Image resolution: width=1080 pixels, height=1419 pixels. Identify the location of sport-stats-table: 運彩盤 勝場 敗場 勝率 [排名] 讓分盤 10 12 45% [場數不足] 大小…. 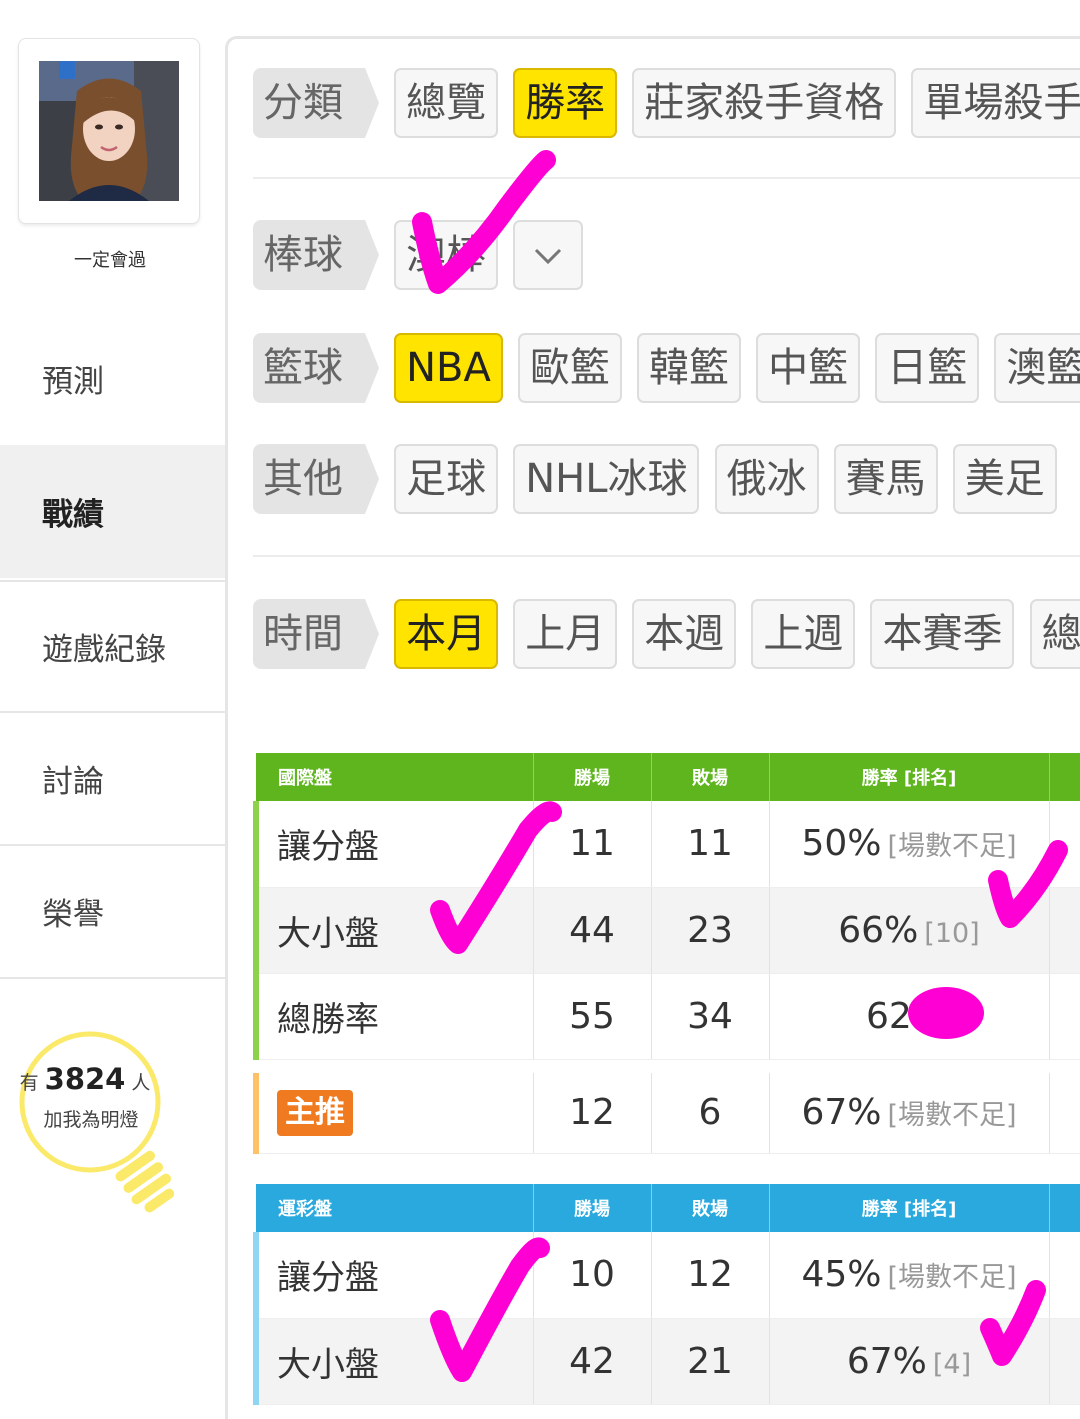
(666, 1294).